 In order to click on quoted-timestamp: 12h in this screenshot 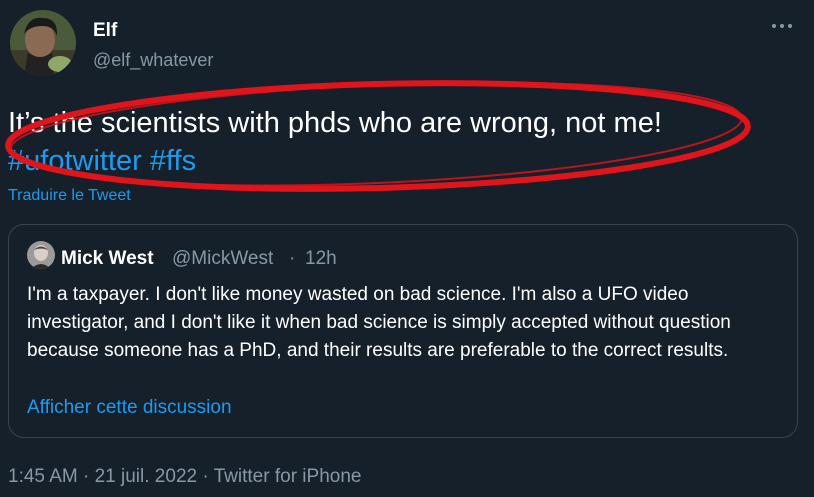, I will do `click(321, 259)`.